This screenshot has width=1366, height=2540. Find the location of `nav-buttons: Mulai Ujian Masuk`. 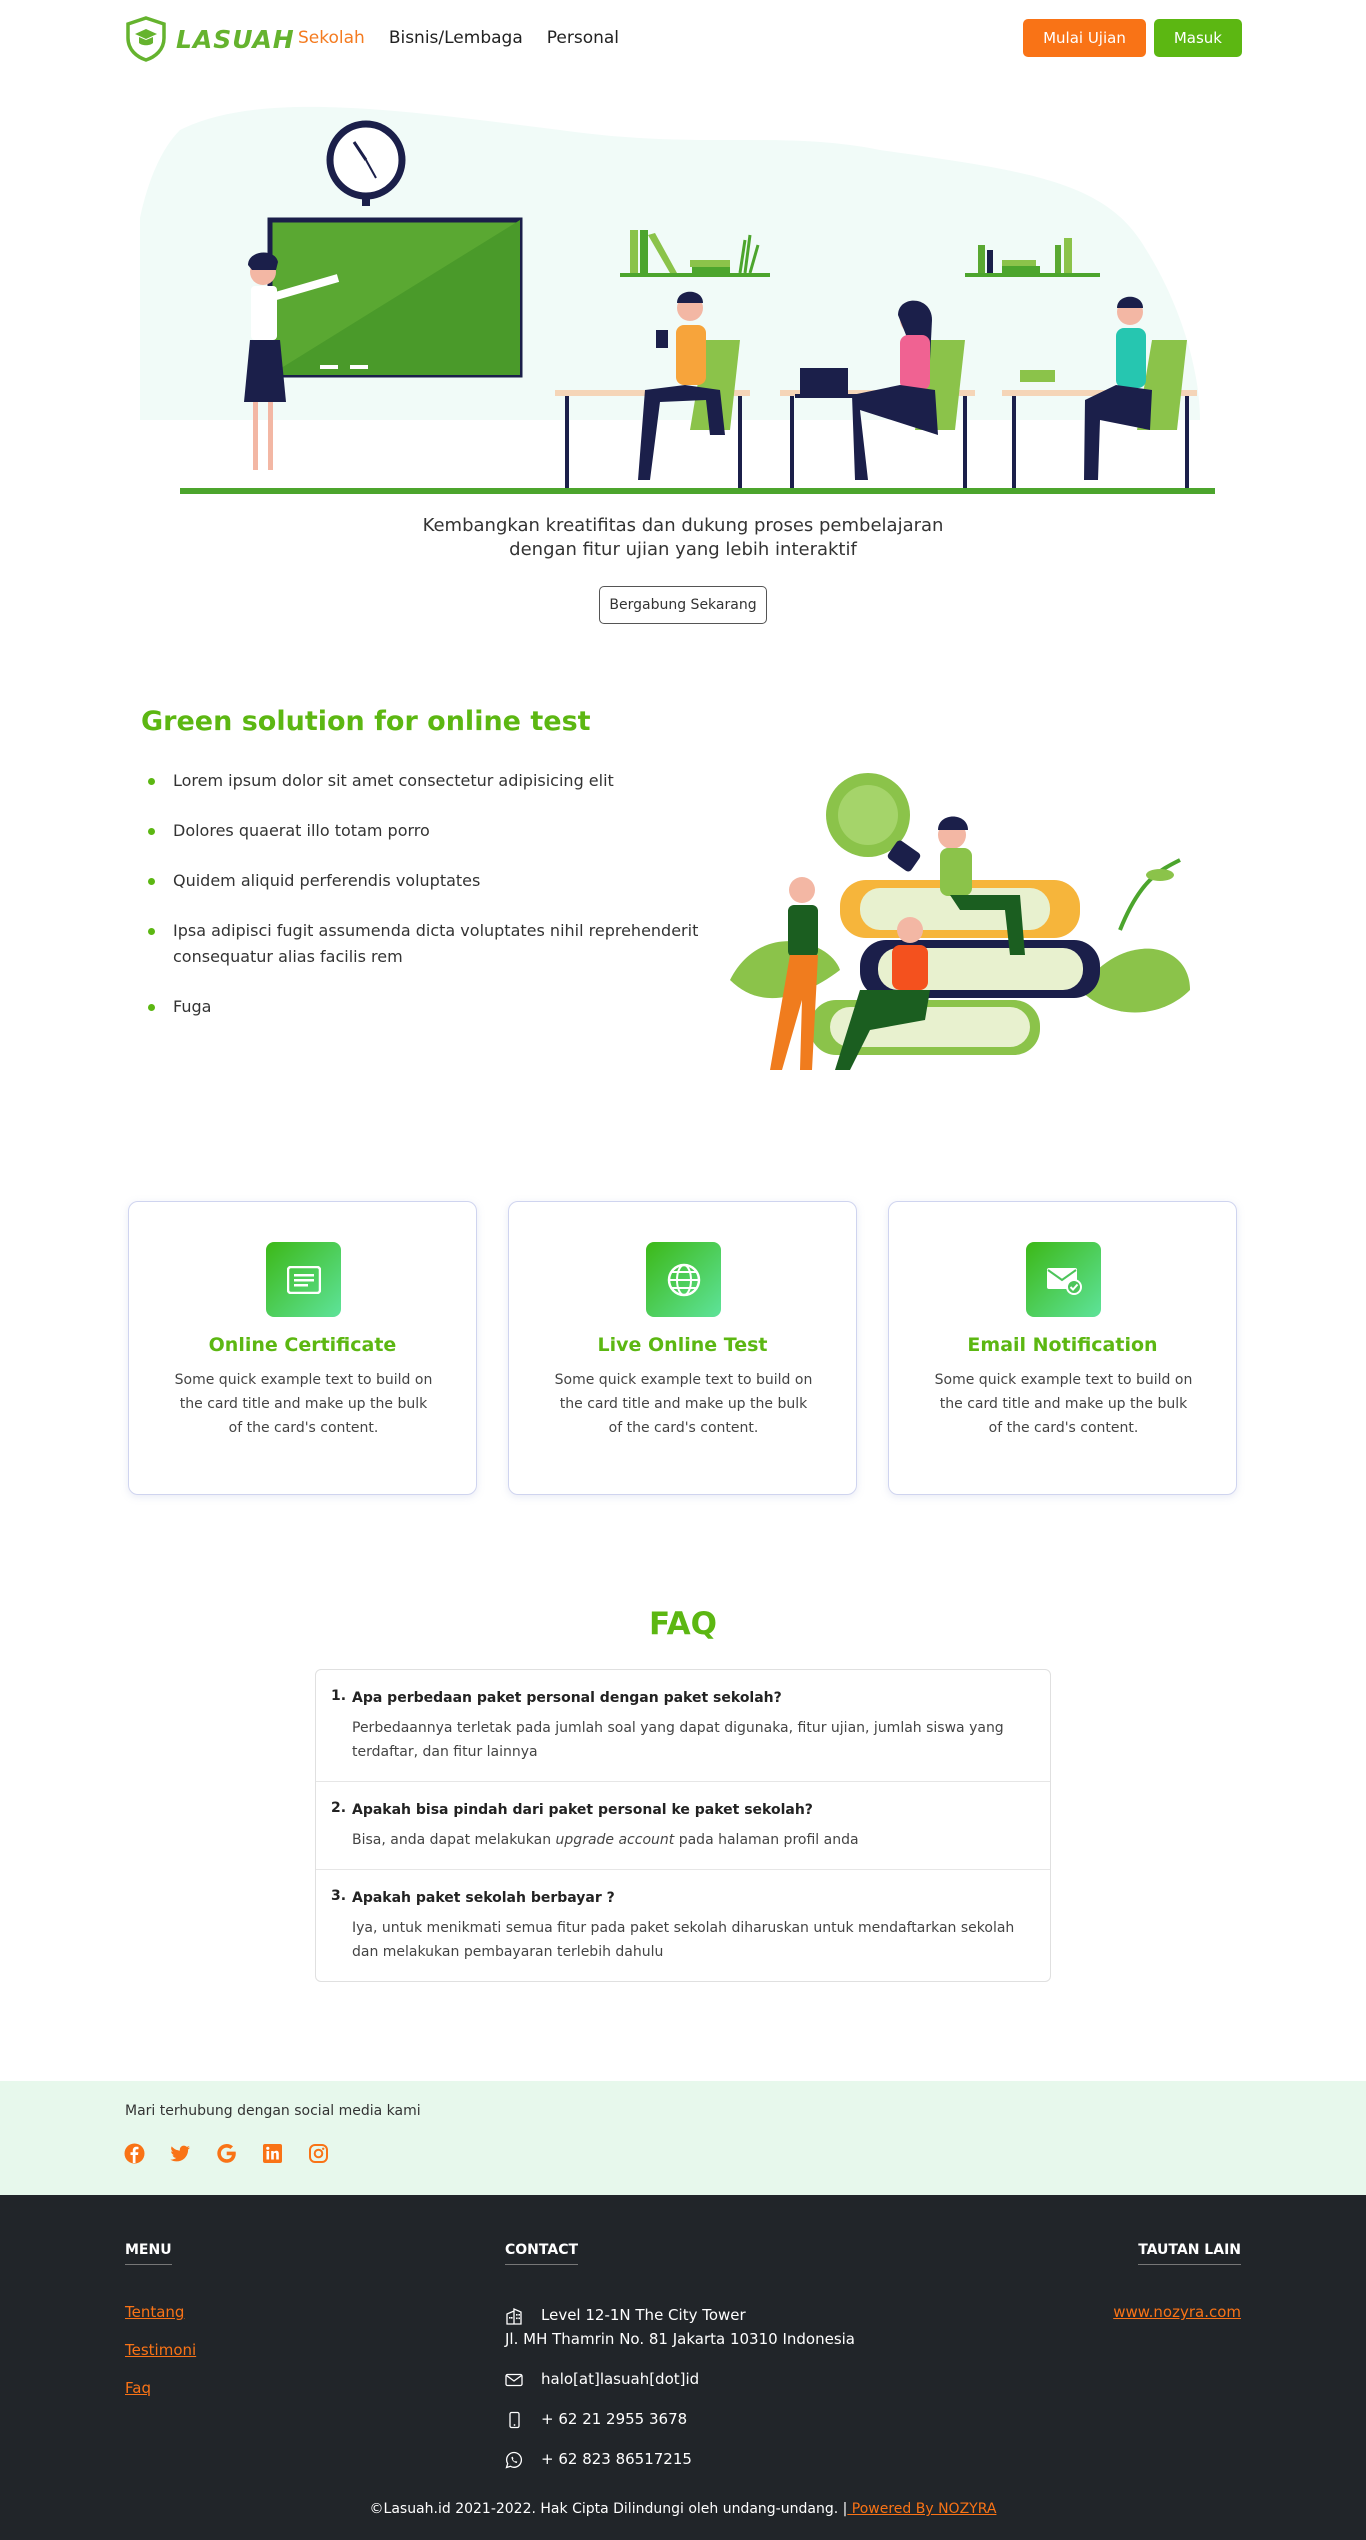

nav-buttons: Mulai Ujian Masuk is located at coordinates (1132, 38).